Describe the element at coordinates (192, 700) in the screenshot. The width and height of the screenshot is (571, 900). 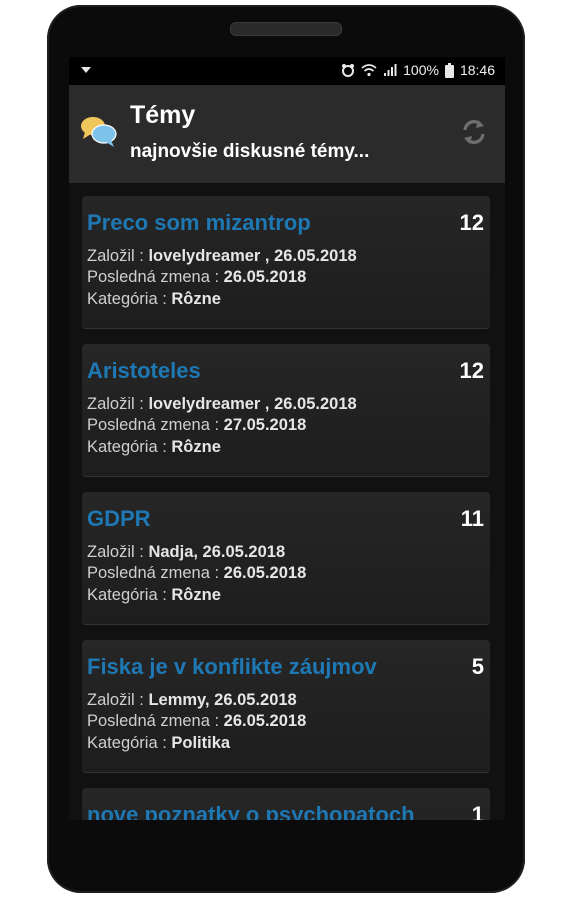
I see `topic-founded: Založil : Lemmy, 26.05.2018` at that location.